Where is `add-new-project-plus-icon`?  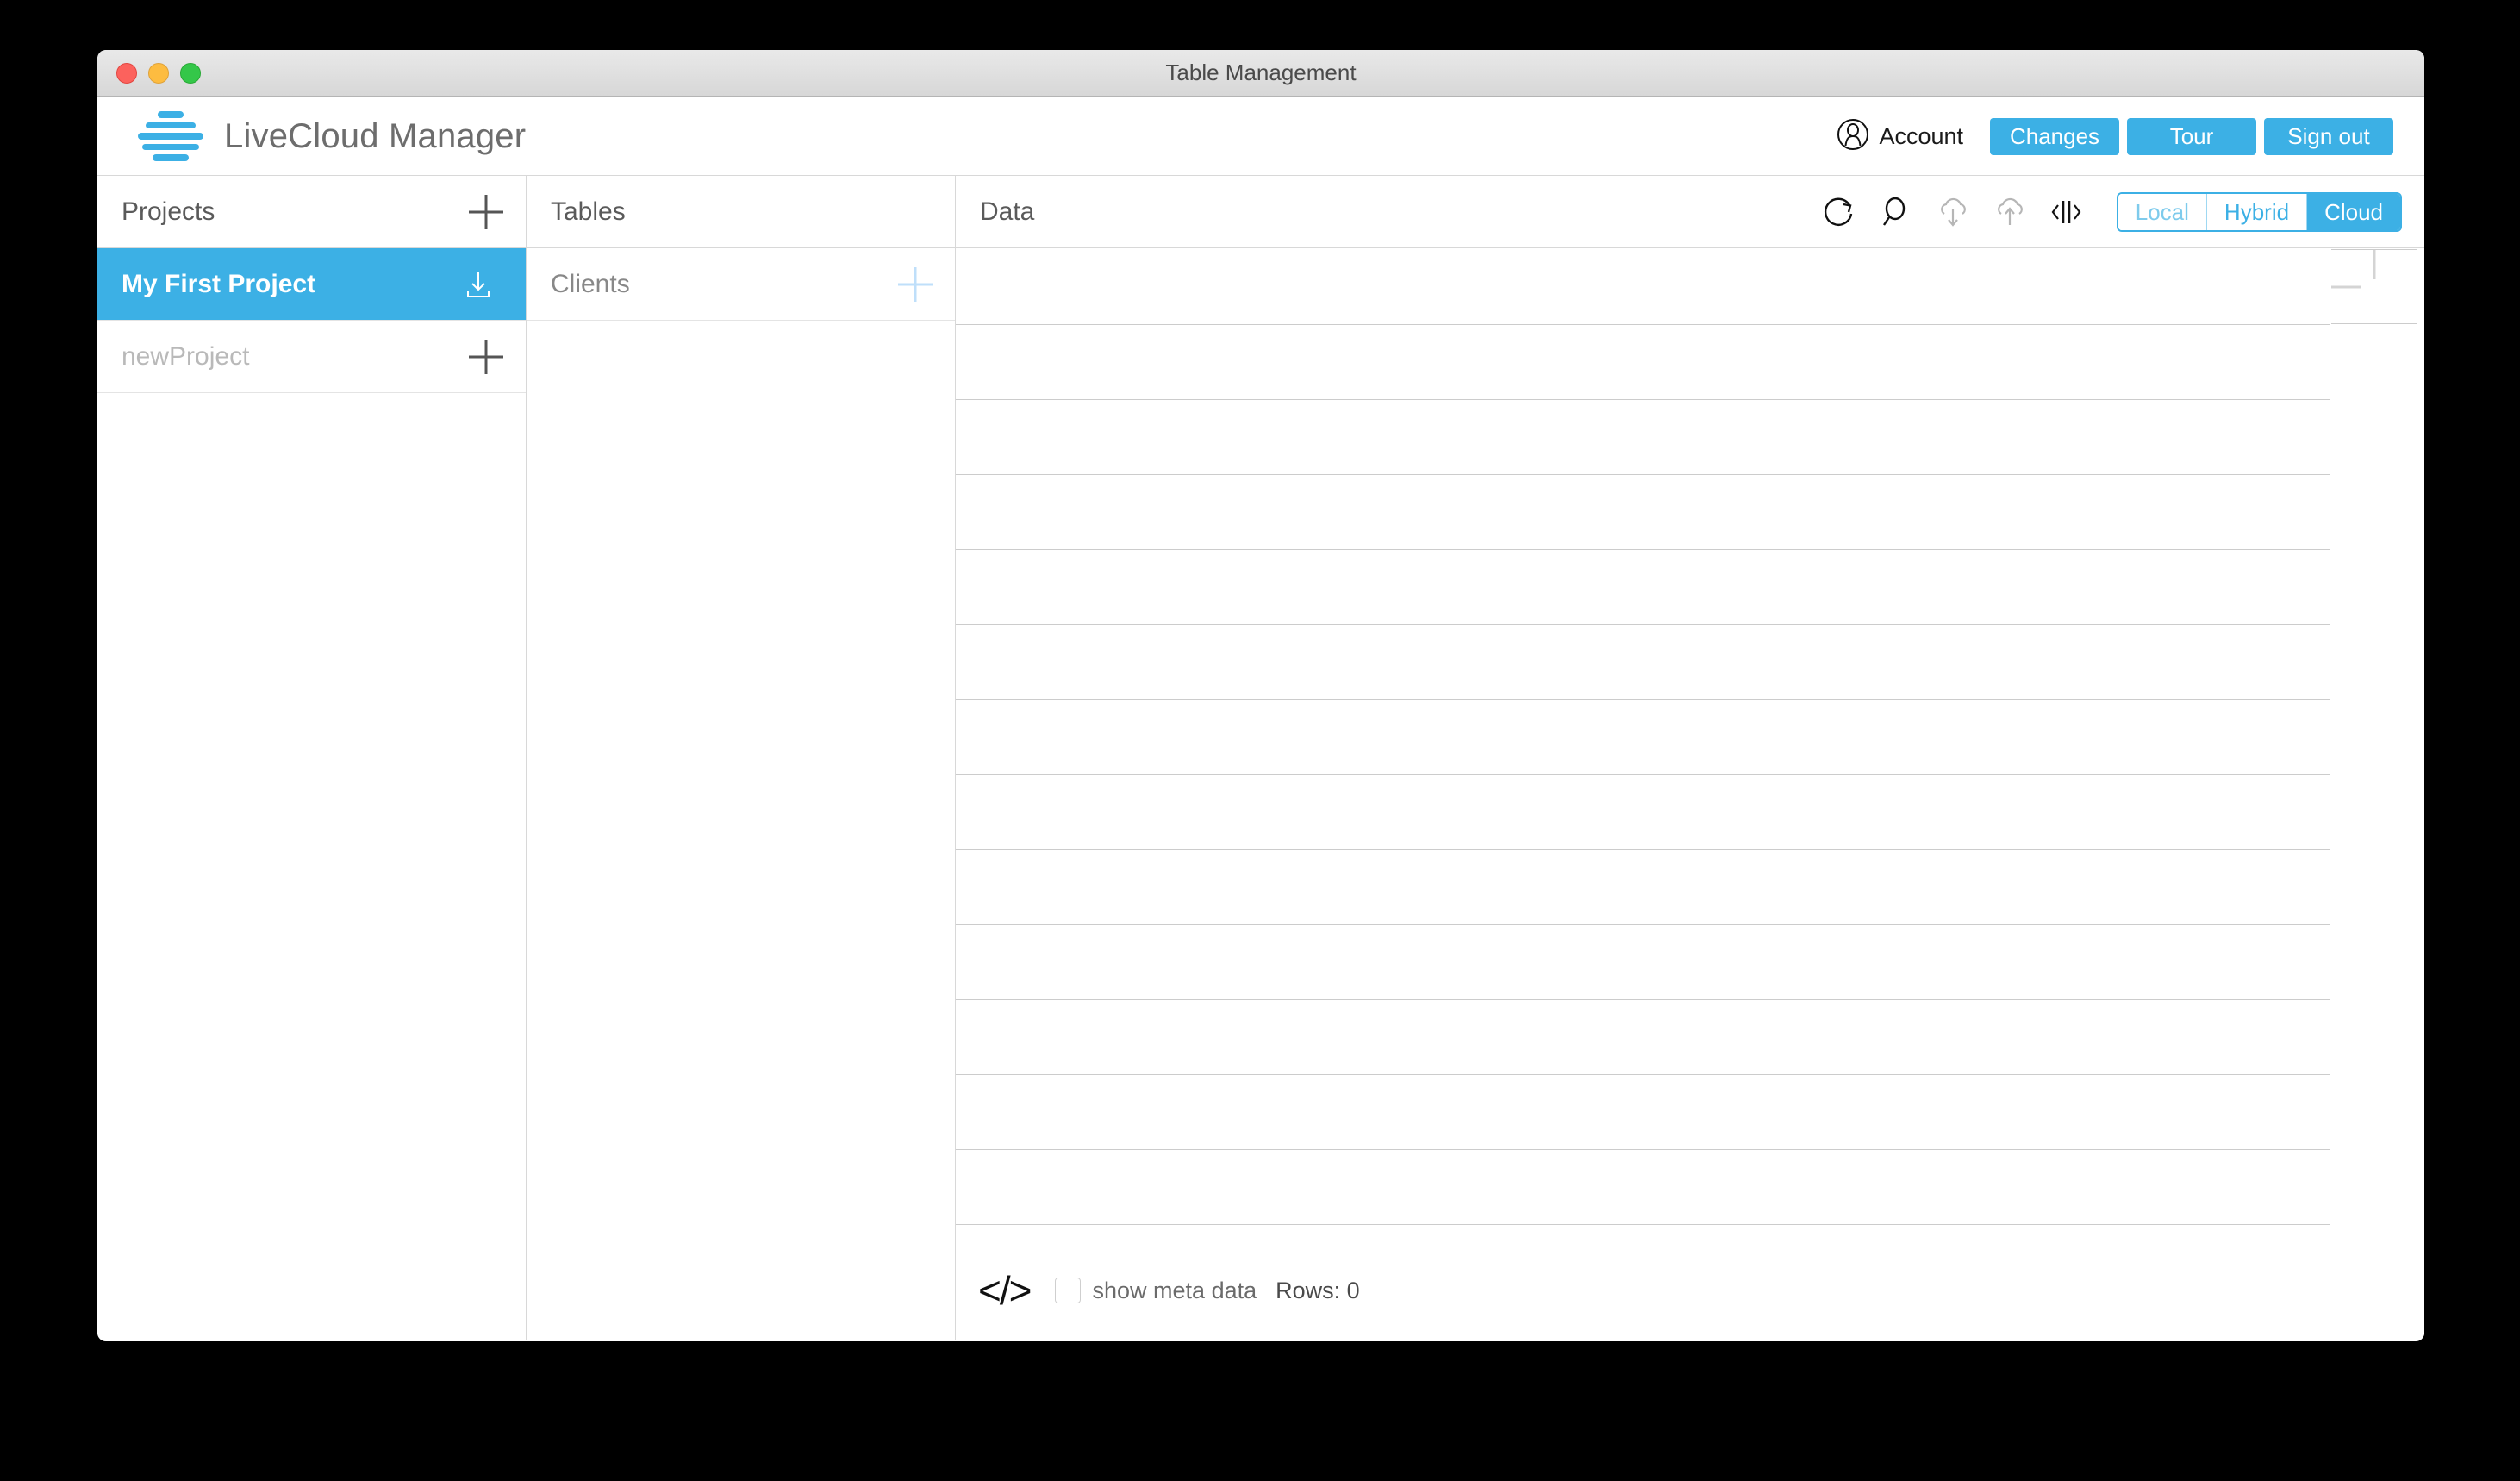
add-new-project-plus-icon is located at coordinates (486, 357).